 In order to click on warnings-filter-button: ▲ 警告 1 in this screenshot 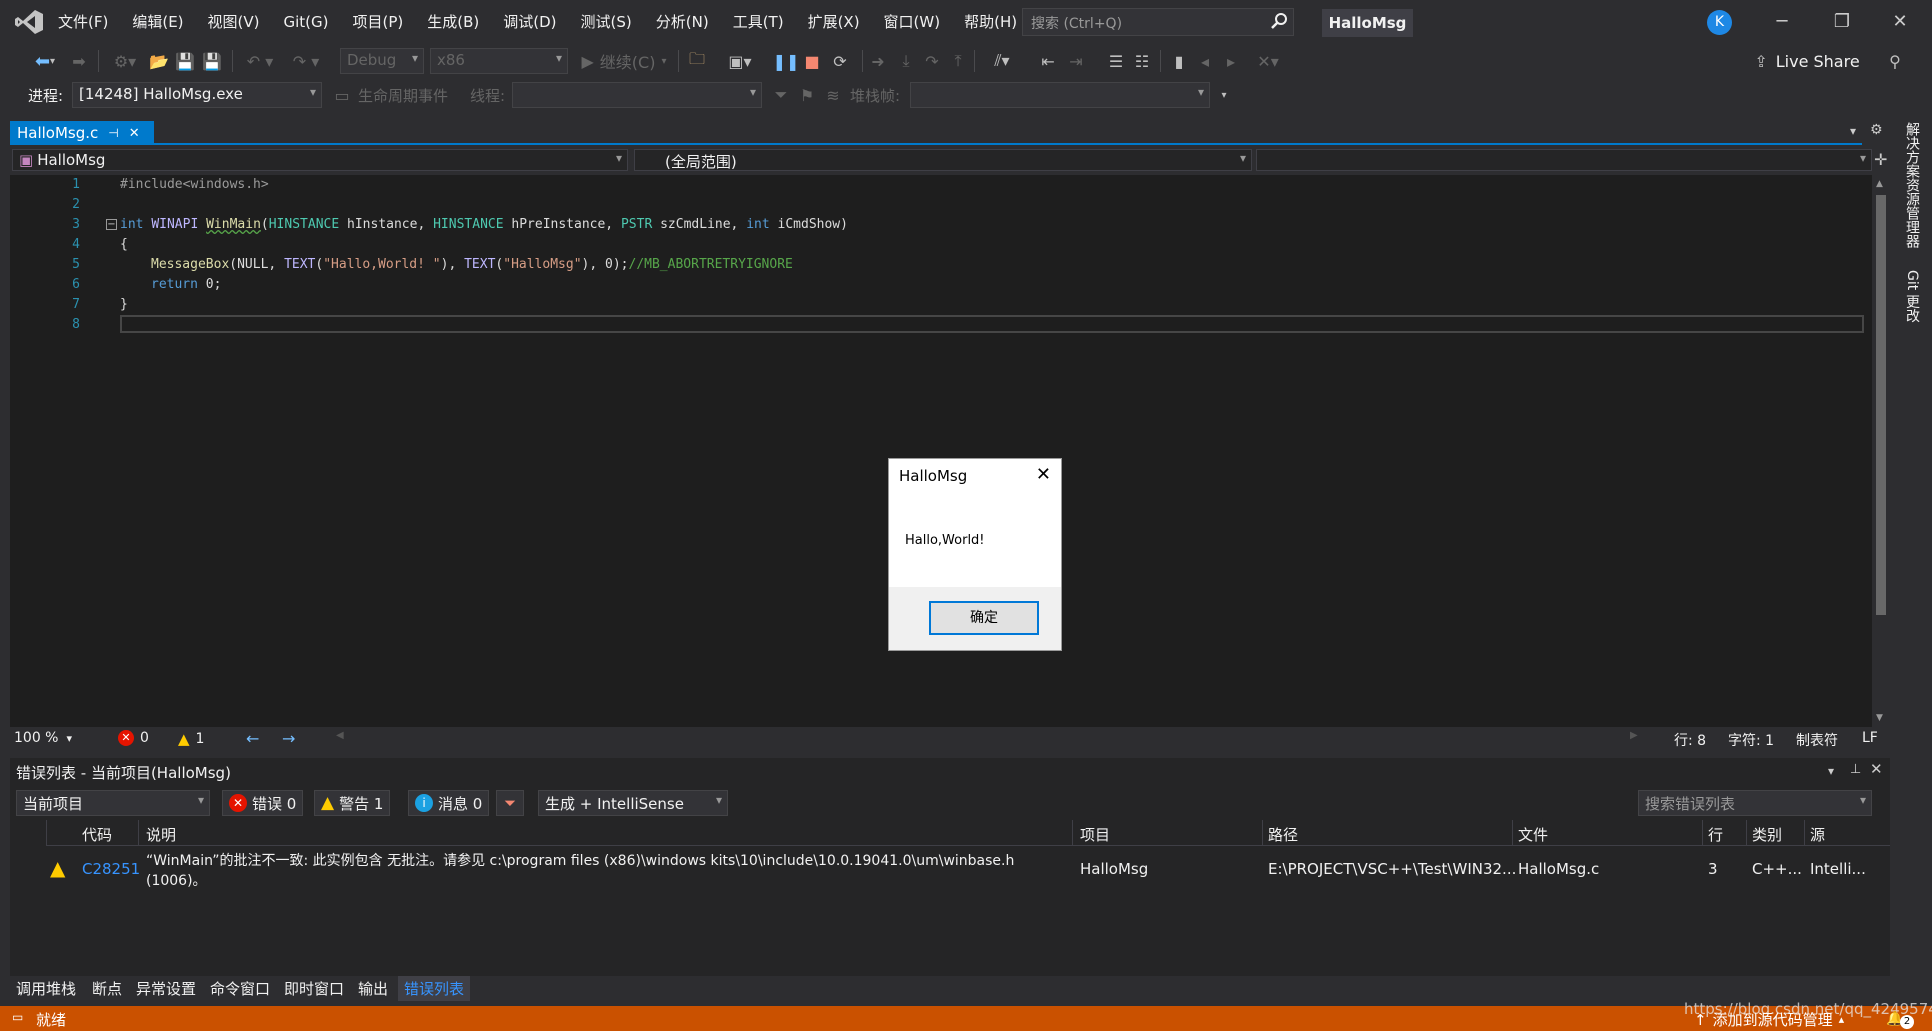, I will do `click(352, 803)`.